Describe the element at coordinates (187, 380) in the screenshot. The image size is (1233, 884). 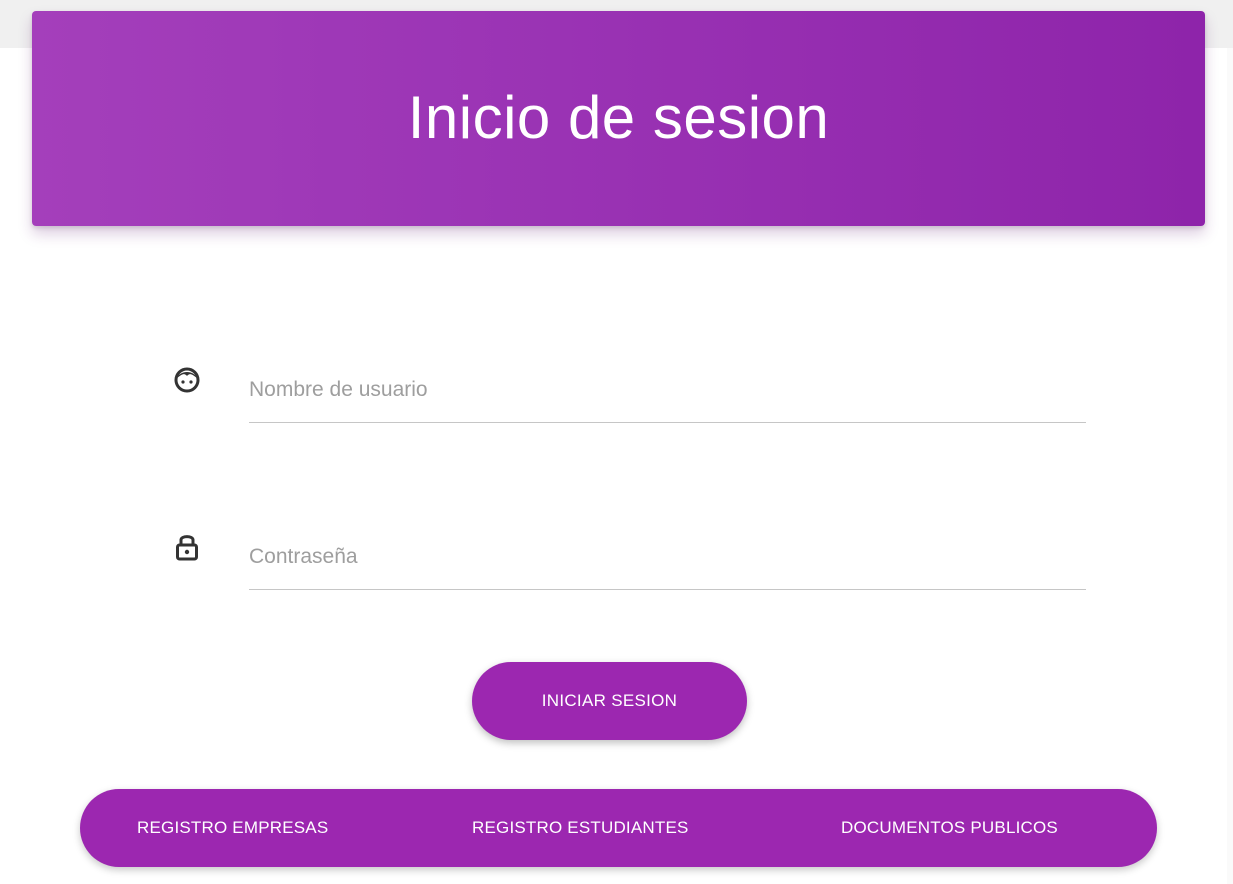
I see `face-icon` at that location.